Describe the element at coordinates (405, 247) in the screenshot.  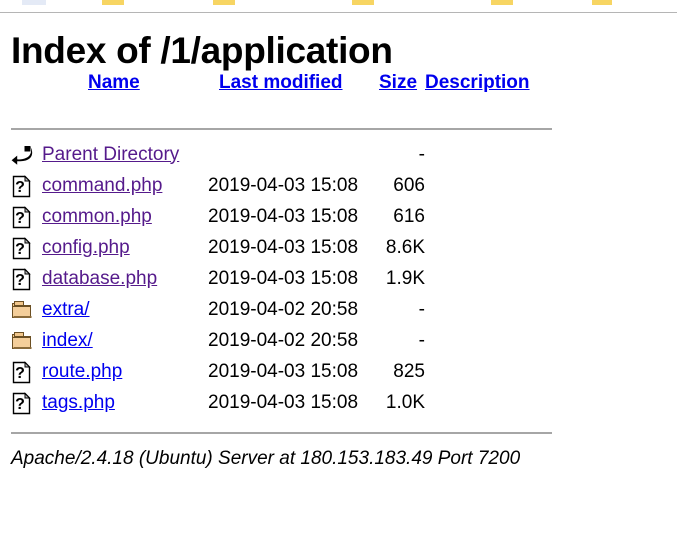
I see `size-value: 8.6K` at that location.